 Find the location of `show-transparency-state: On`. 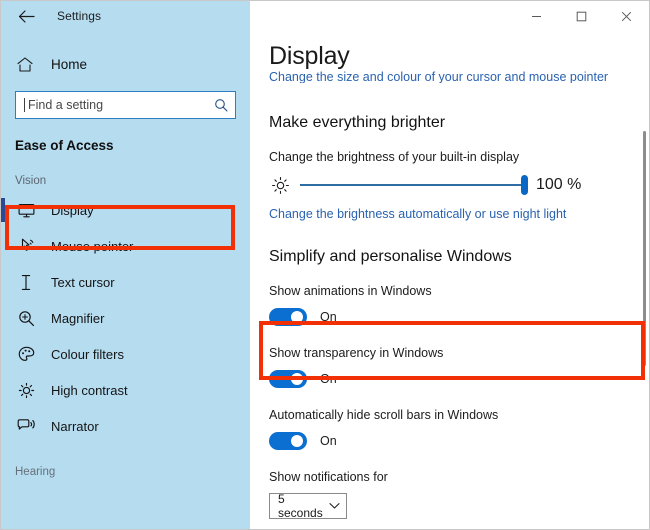

show-transparency-state: On is located at coordinates (328, 379).